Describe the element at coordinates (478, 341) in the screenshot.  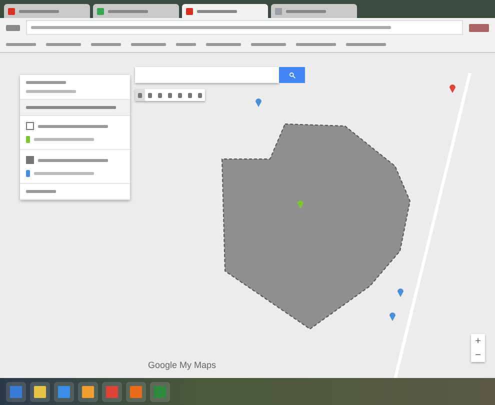
I see `zoom-button: +` at that location.